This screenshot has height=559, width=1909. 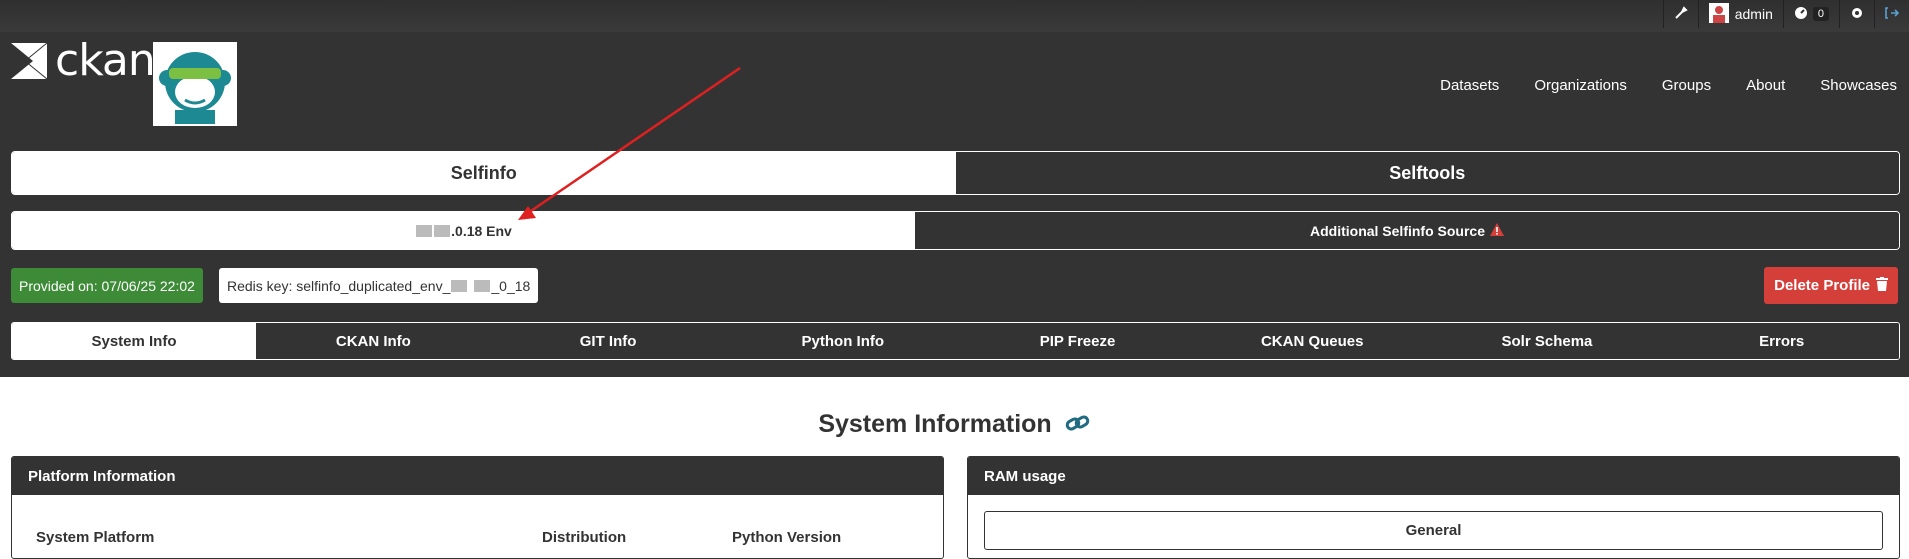 I want to click on nav-groups: Groups, so click(x=1686, y=85).